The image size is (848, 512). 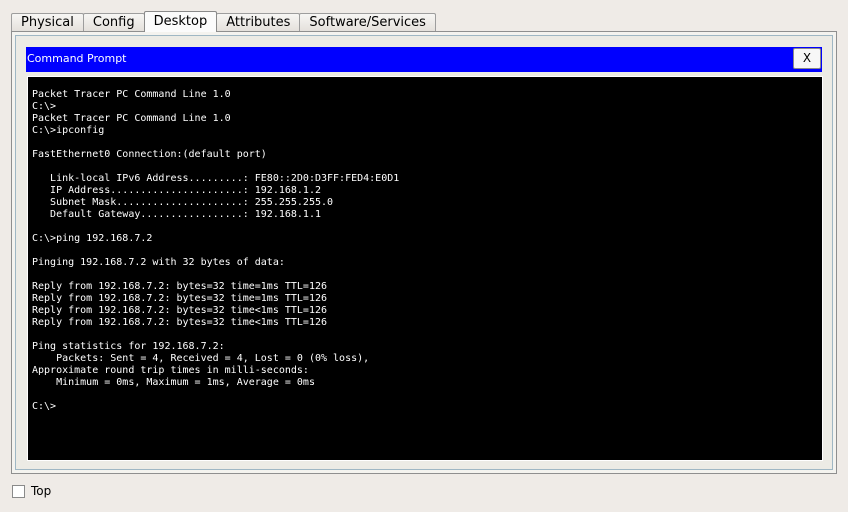 I want to click on top-option: Top, so click(x=31, y=491).